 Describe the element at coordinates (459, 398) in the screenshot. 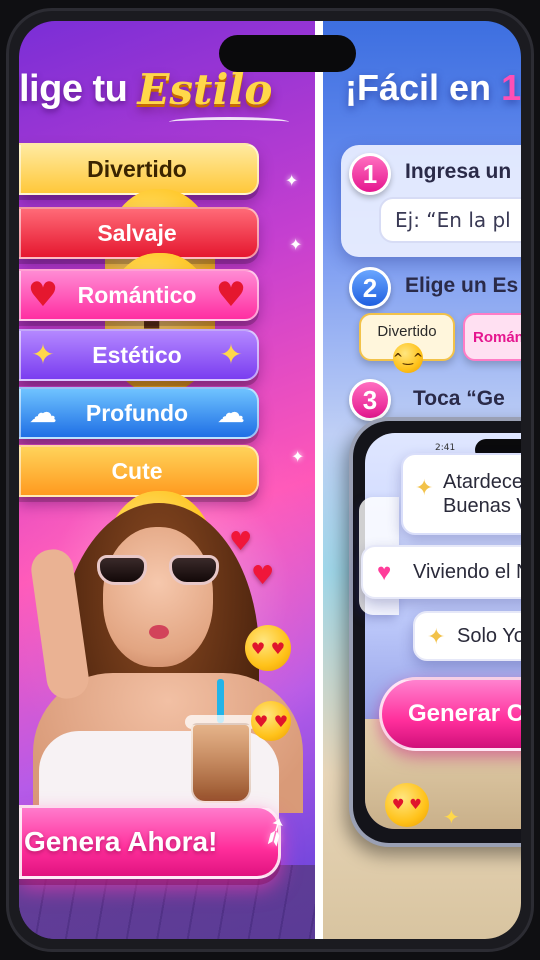

I see `step-text: Toca “Ge` at that location.